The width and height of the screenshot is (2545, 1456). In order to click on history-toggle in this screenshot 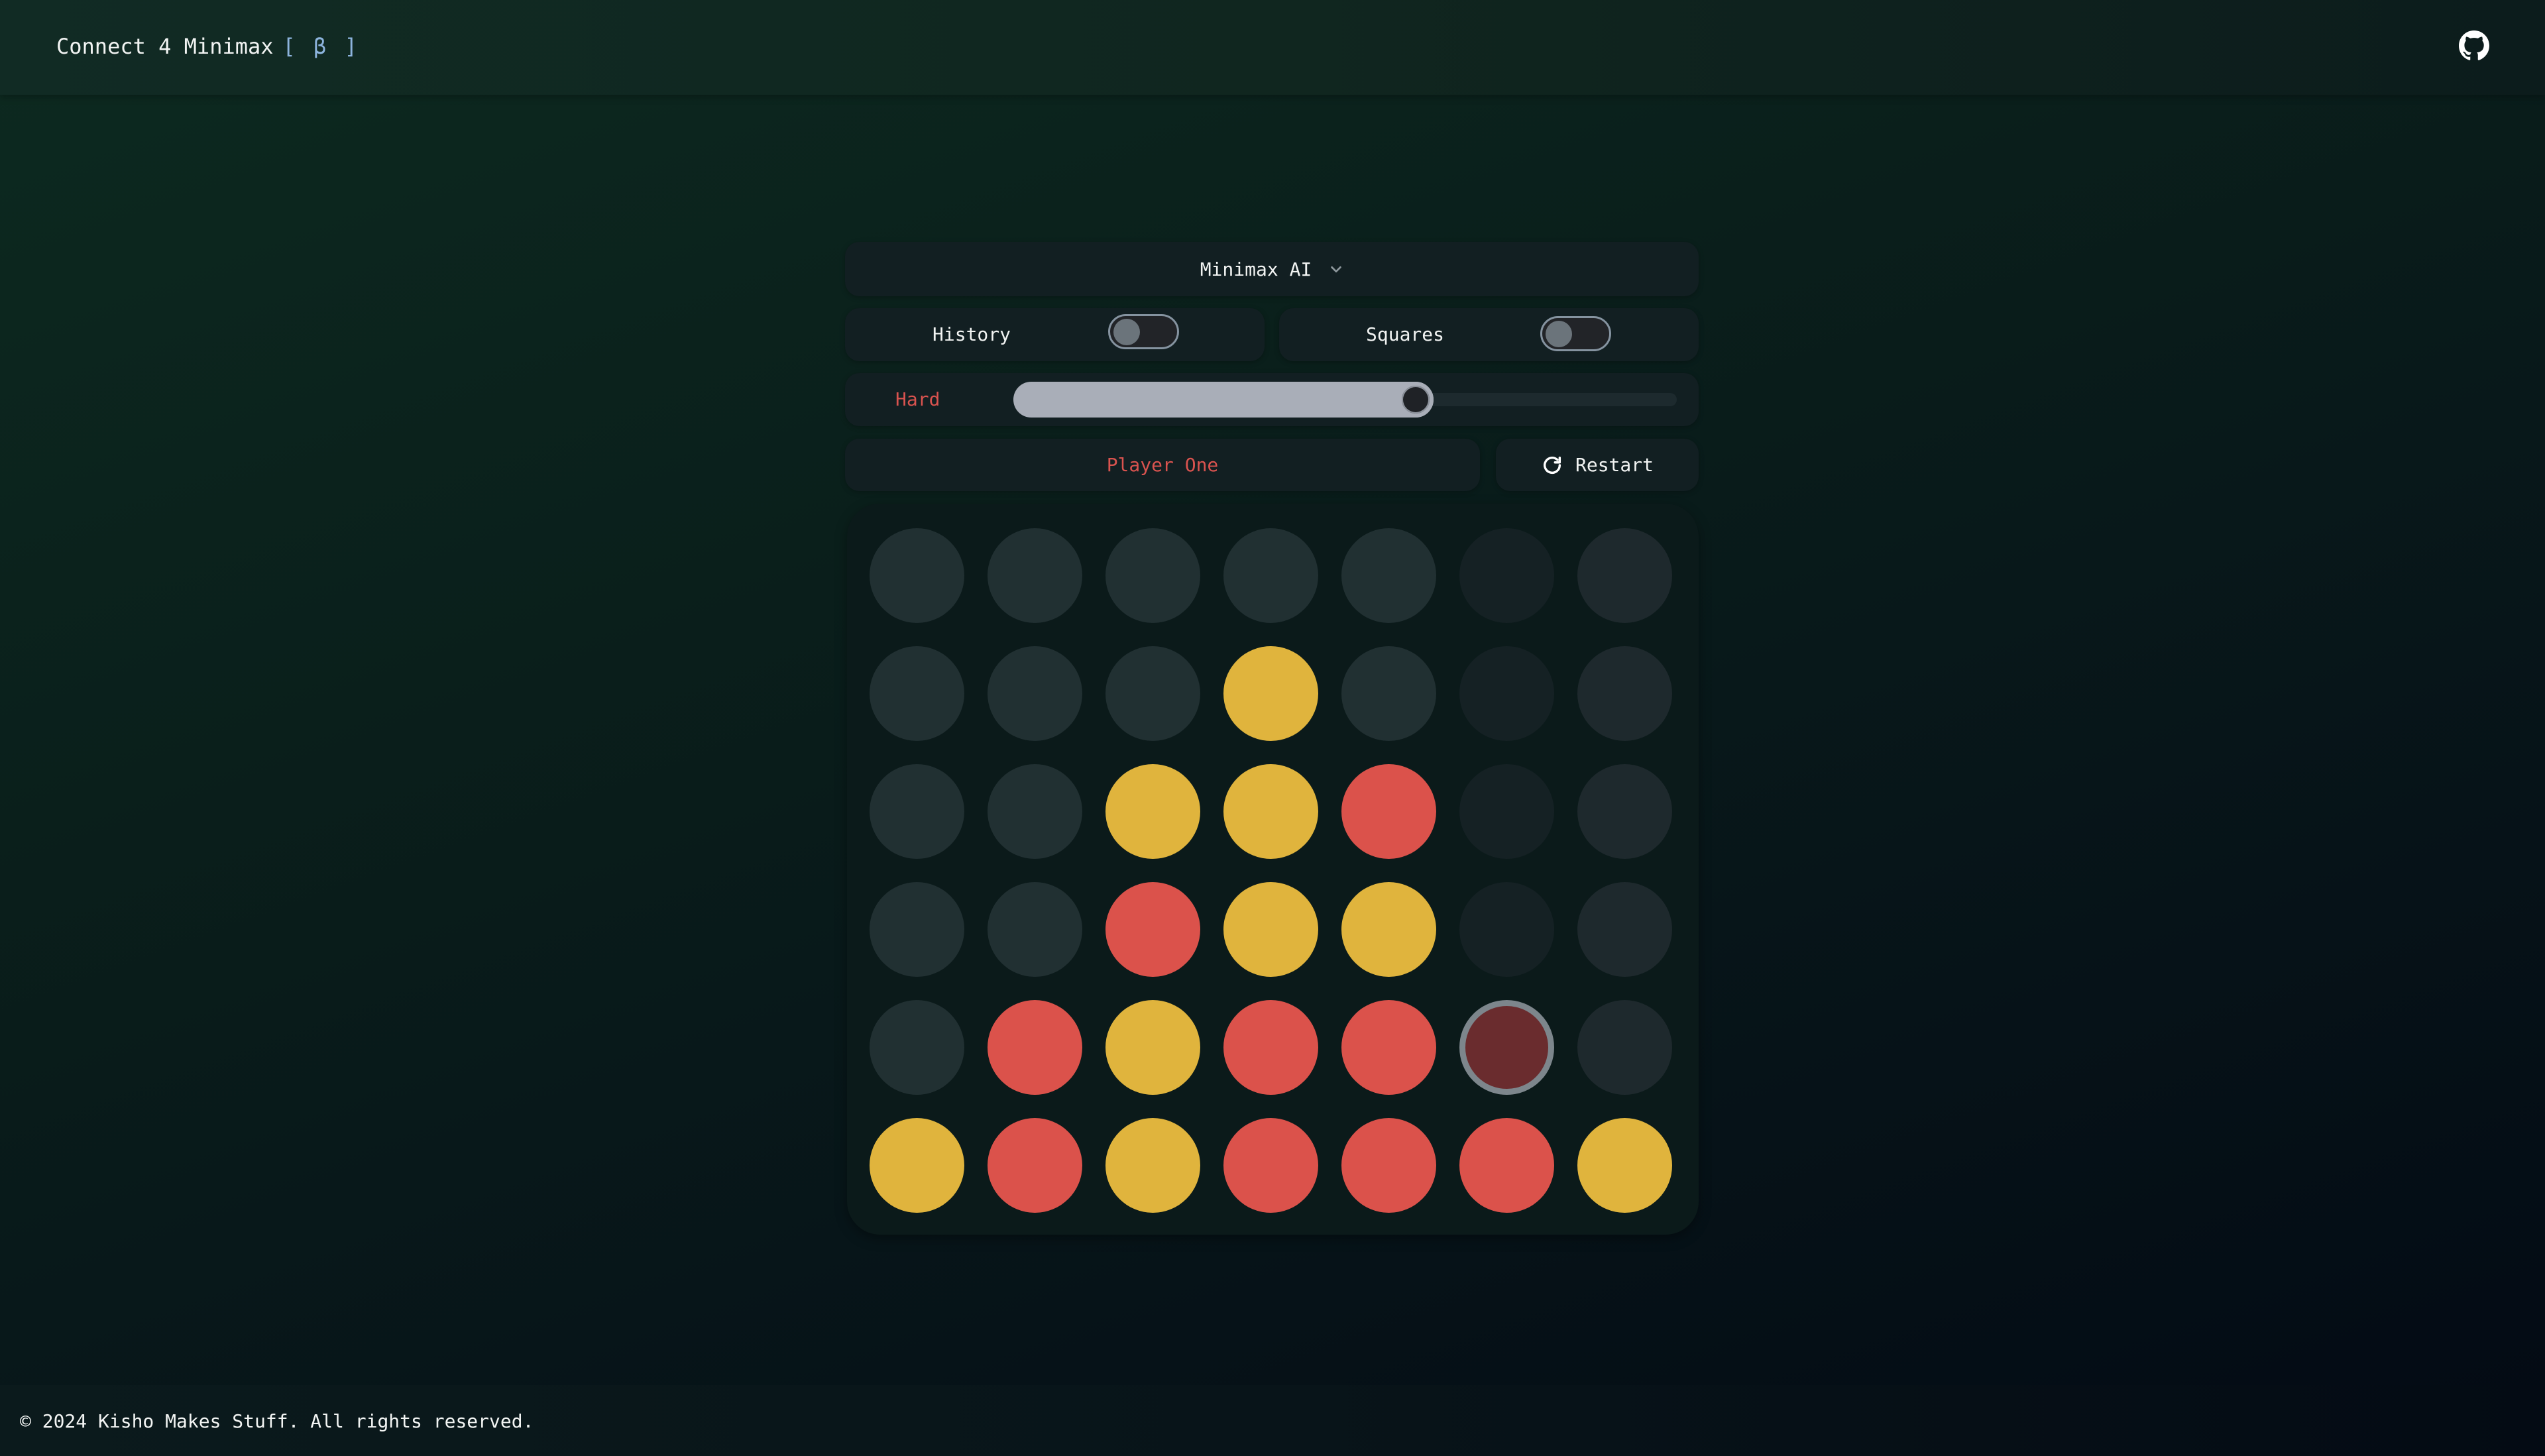, I will do `click(1143, 332)`.